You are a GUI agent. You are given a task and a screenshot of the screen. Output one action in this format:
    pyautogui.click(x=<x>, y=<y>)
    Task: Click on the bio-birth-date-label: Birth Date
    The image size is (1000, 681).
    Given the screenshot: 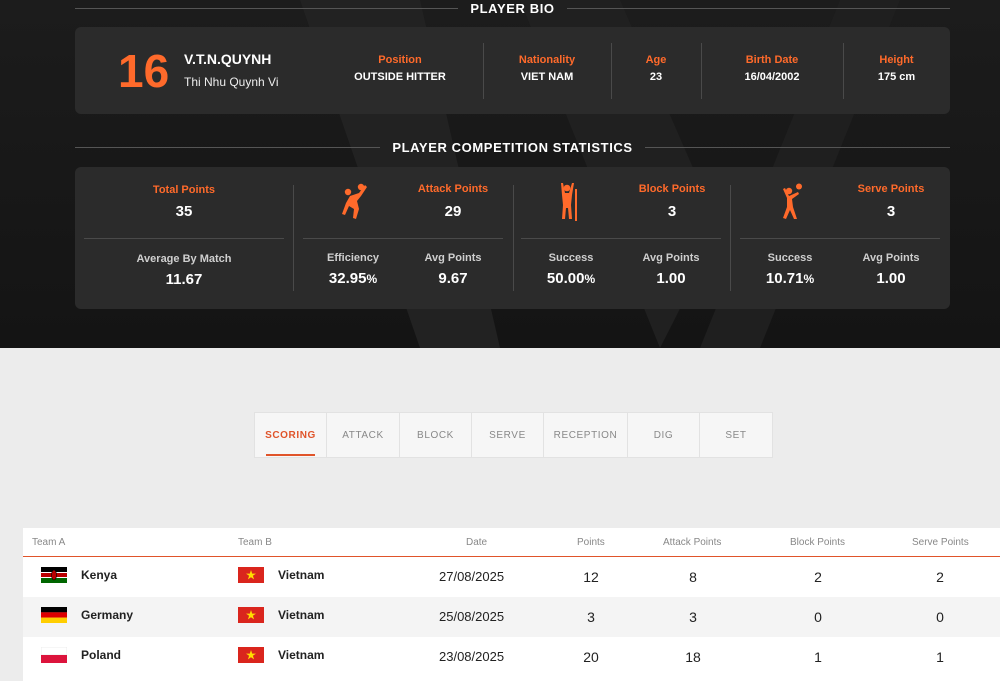 What is the action you would take?
    pyautogui.click(x=772, y=60)
    